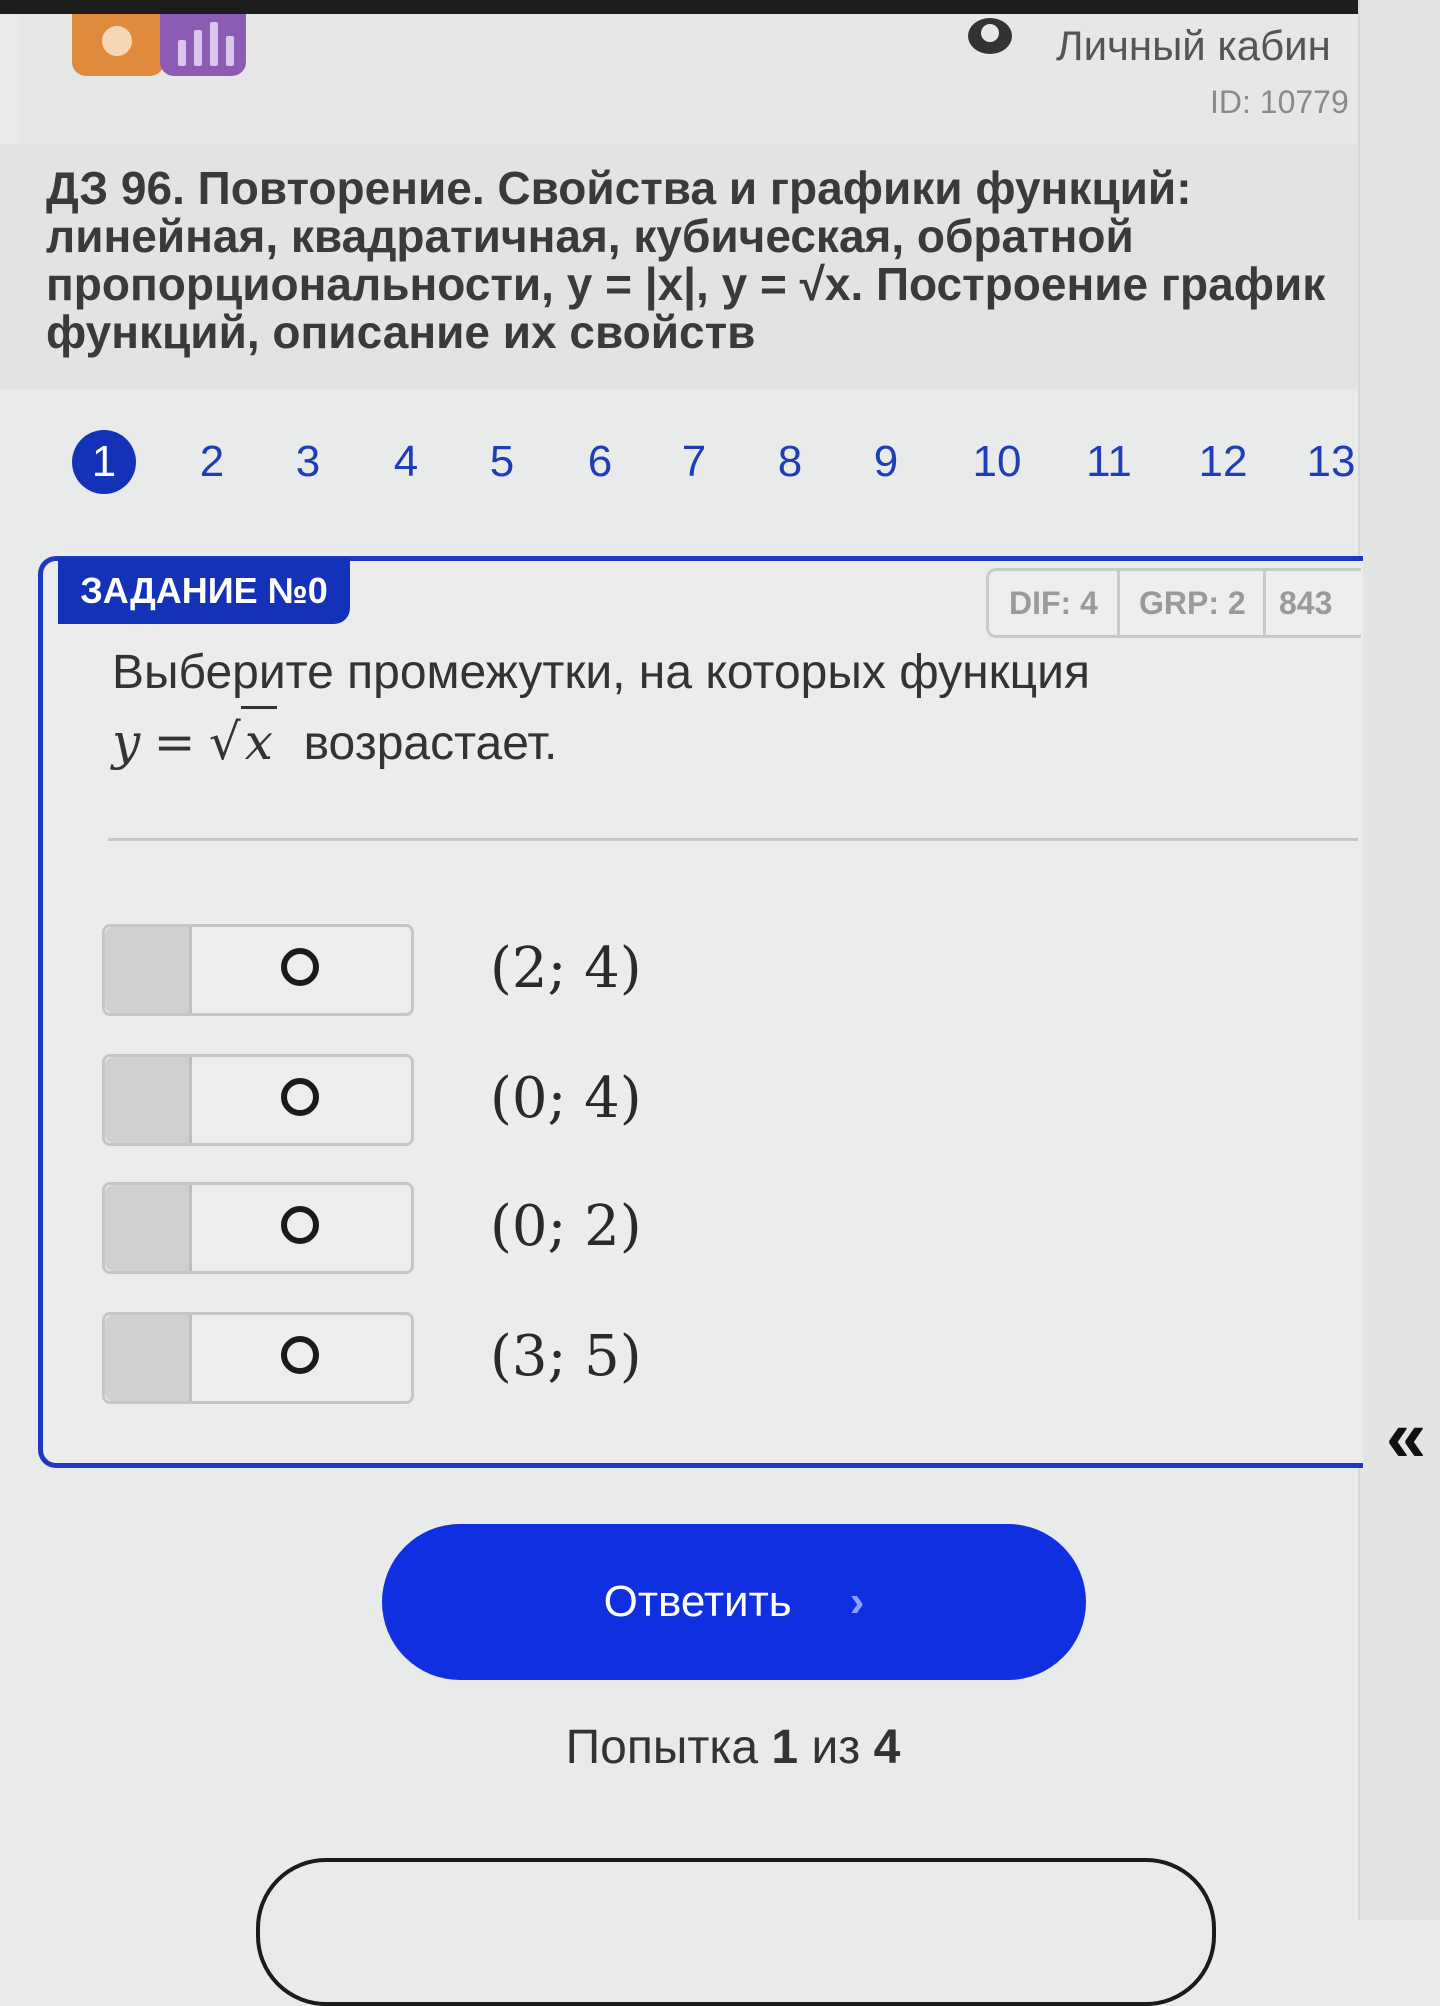  I want to click on task-number-tag: ЗАДАНИЕ №0, so click(204, 591).